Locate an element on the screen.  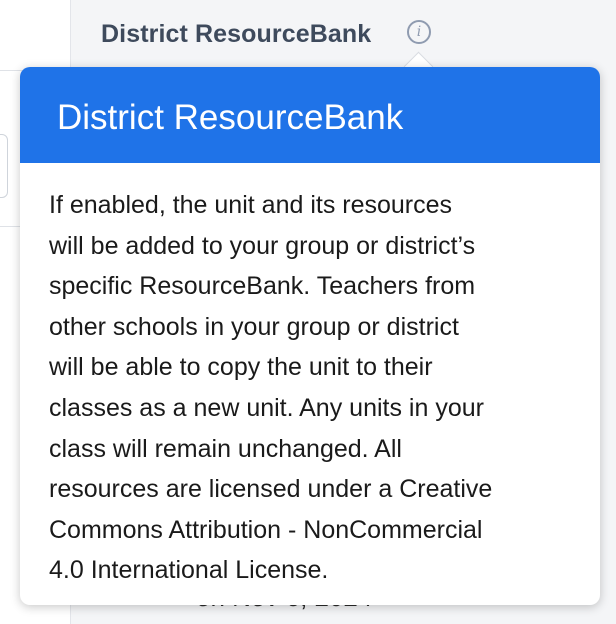
popover-body-line: other schools in your group or district is located at coordinates (254, 326).